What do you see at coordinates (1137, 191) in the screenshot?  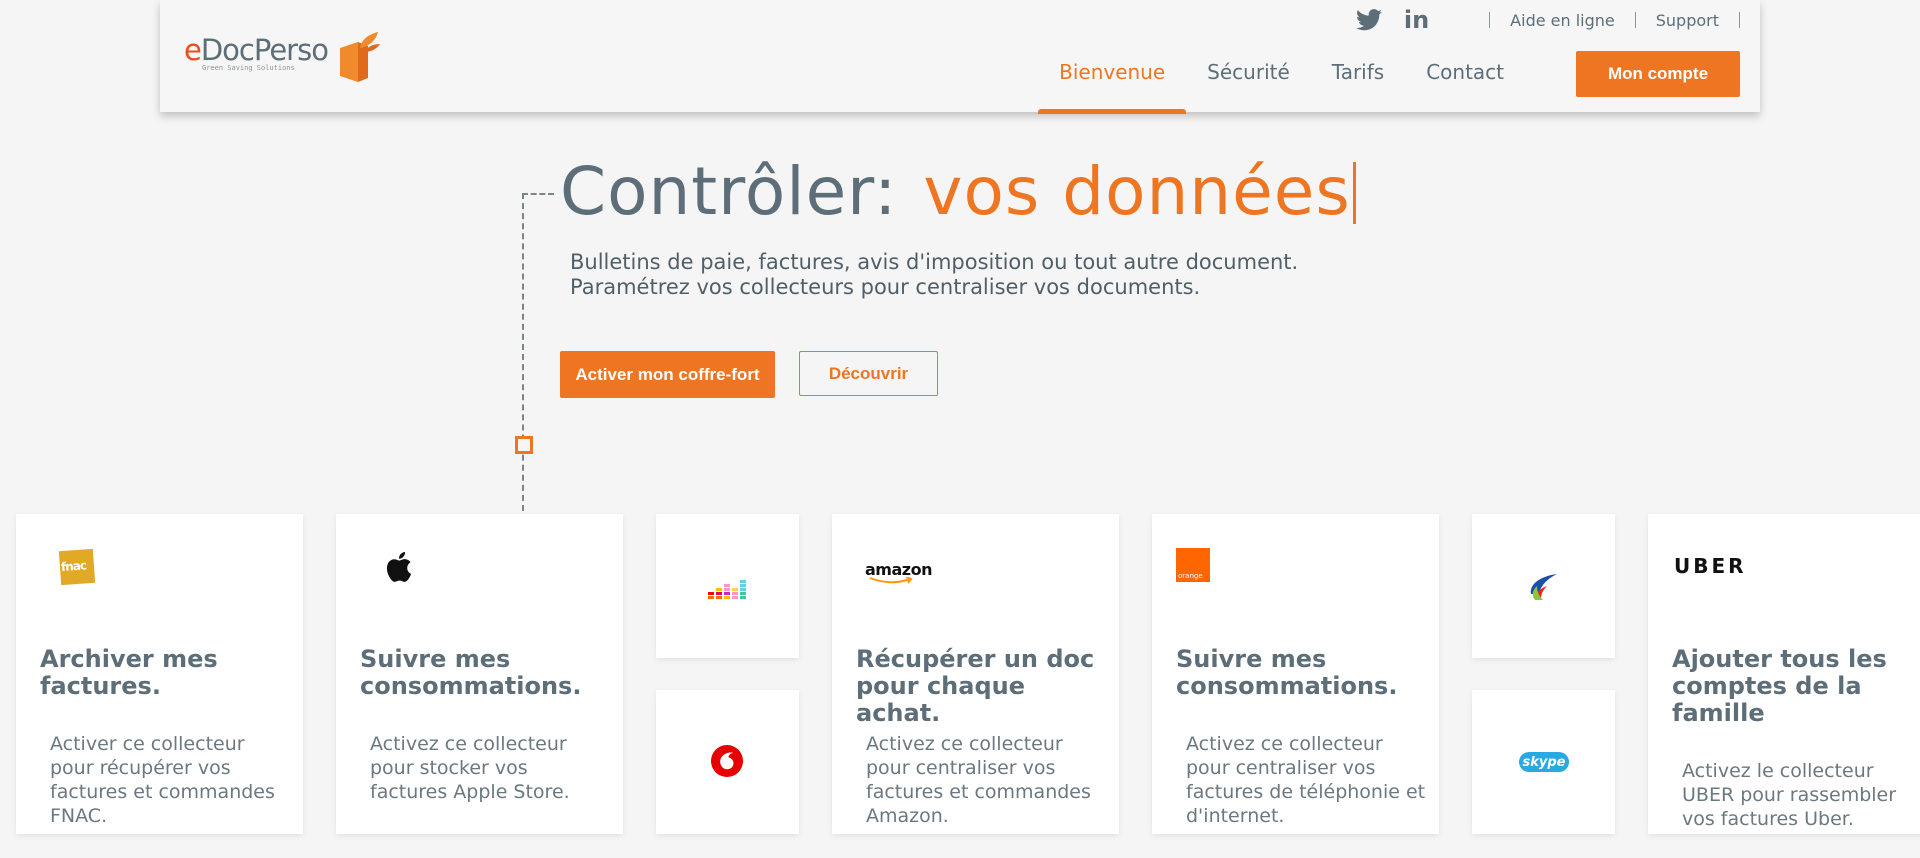 I see `hero-title-dynamic: vos données` at bounding box center [1137, 191].